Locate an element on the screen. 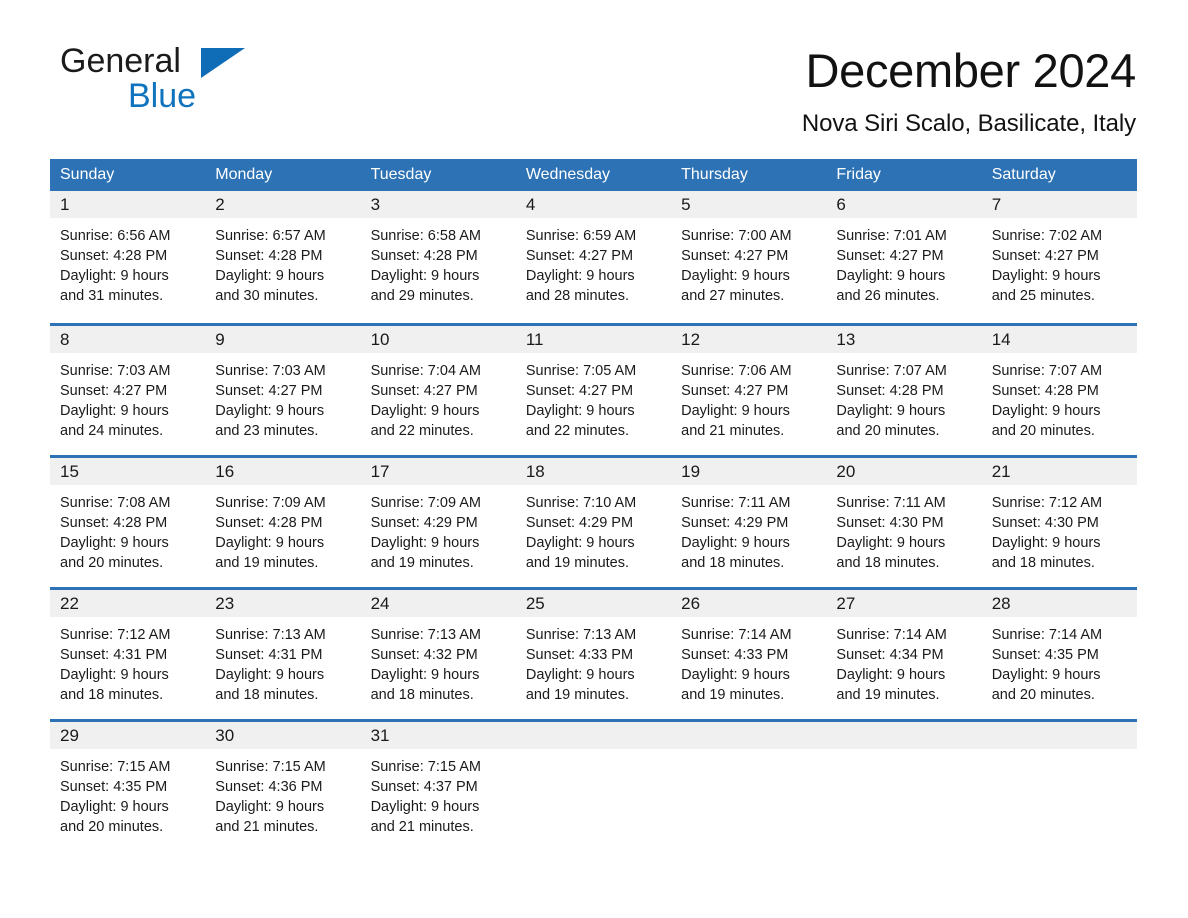  day-number-strip: 28 is located at coordinates (1059, 603).